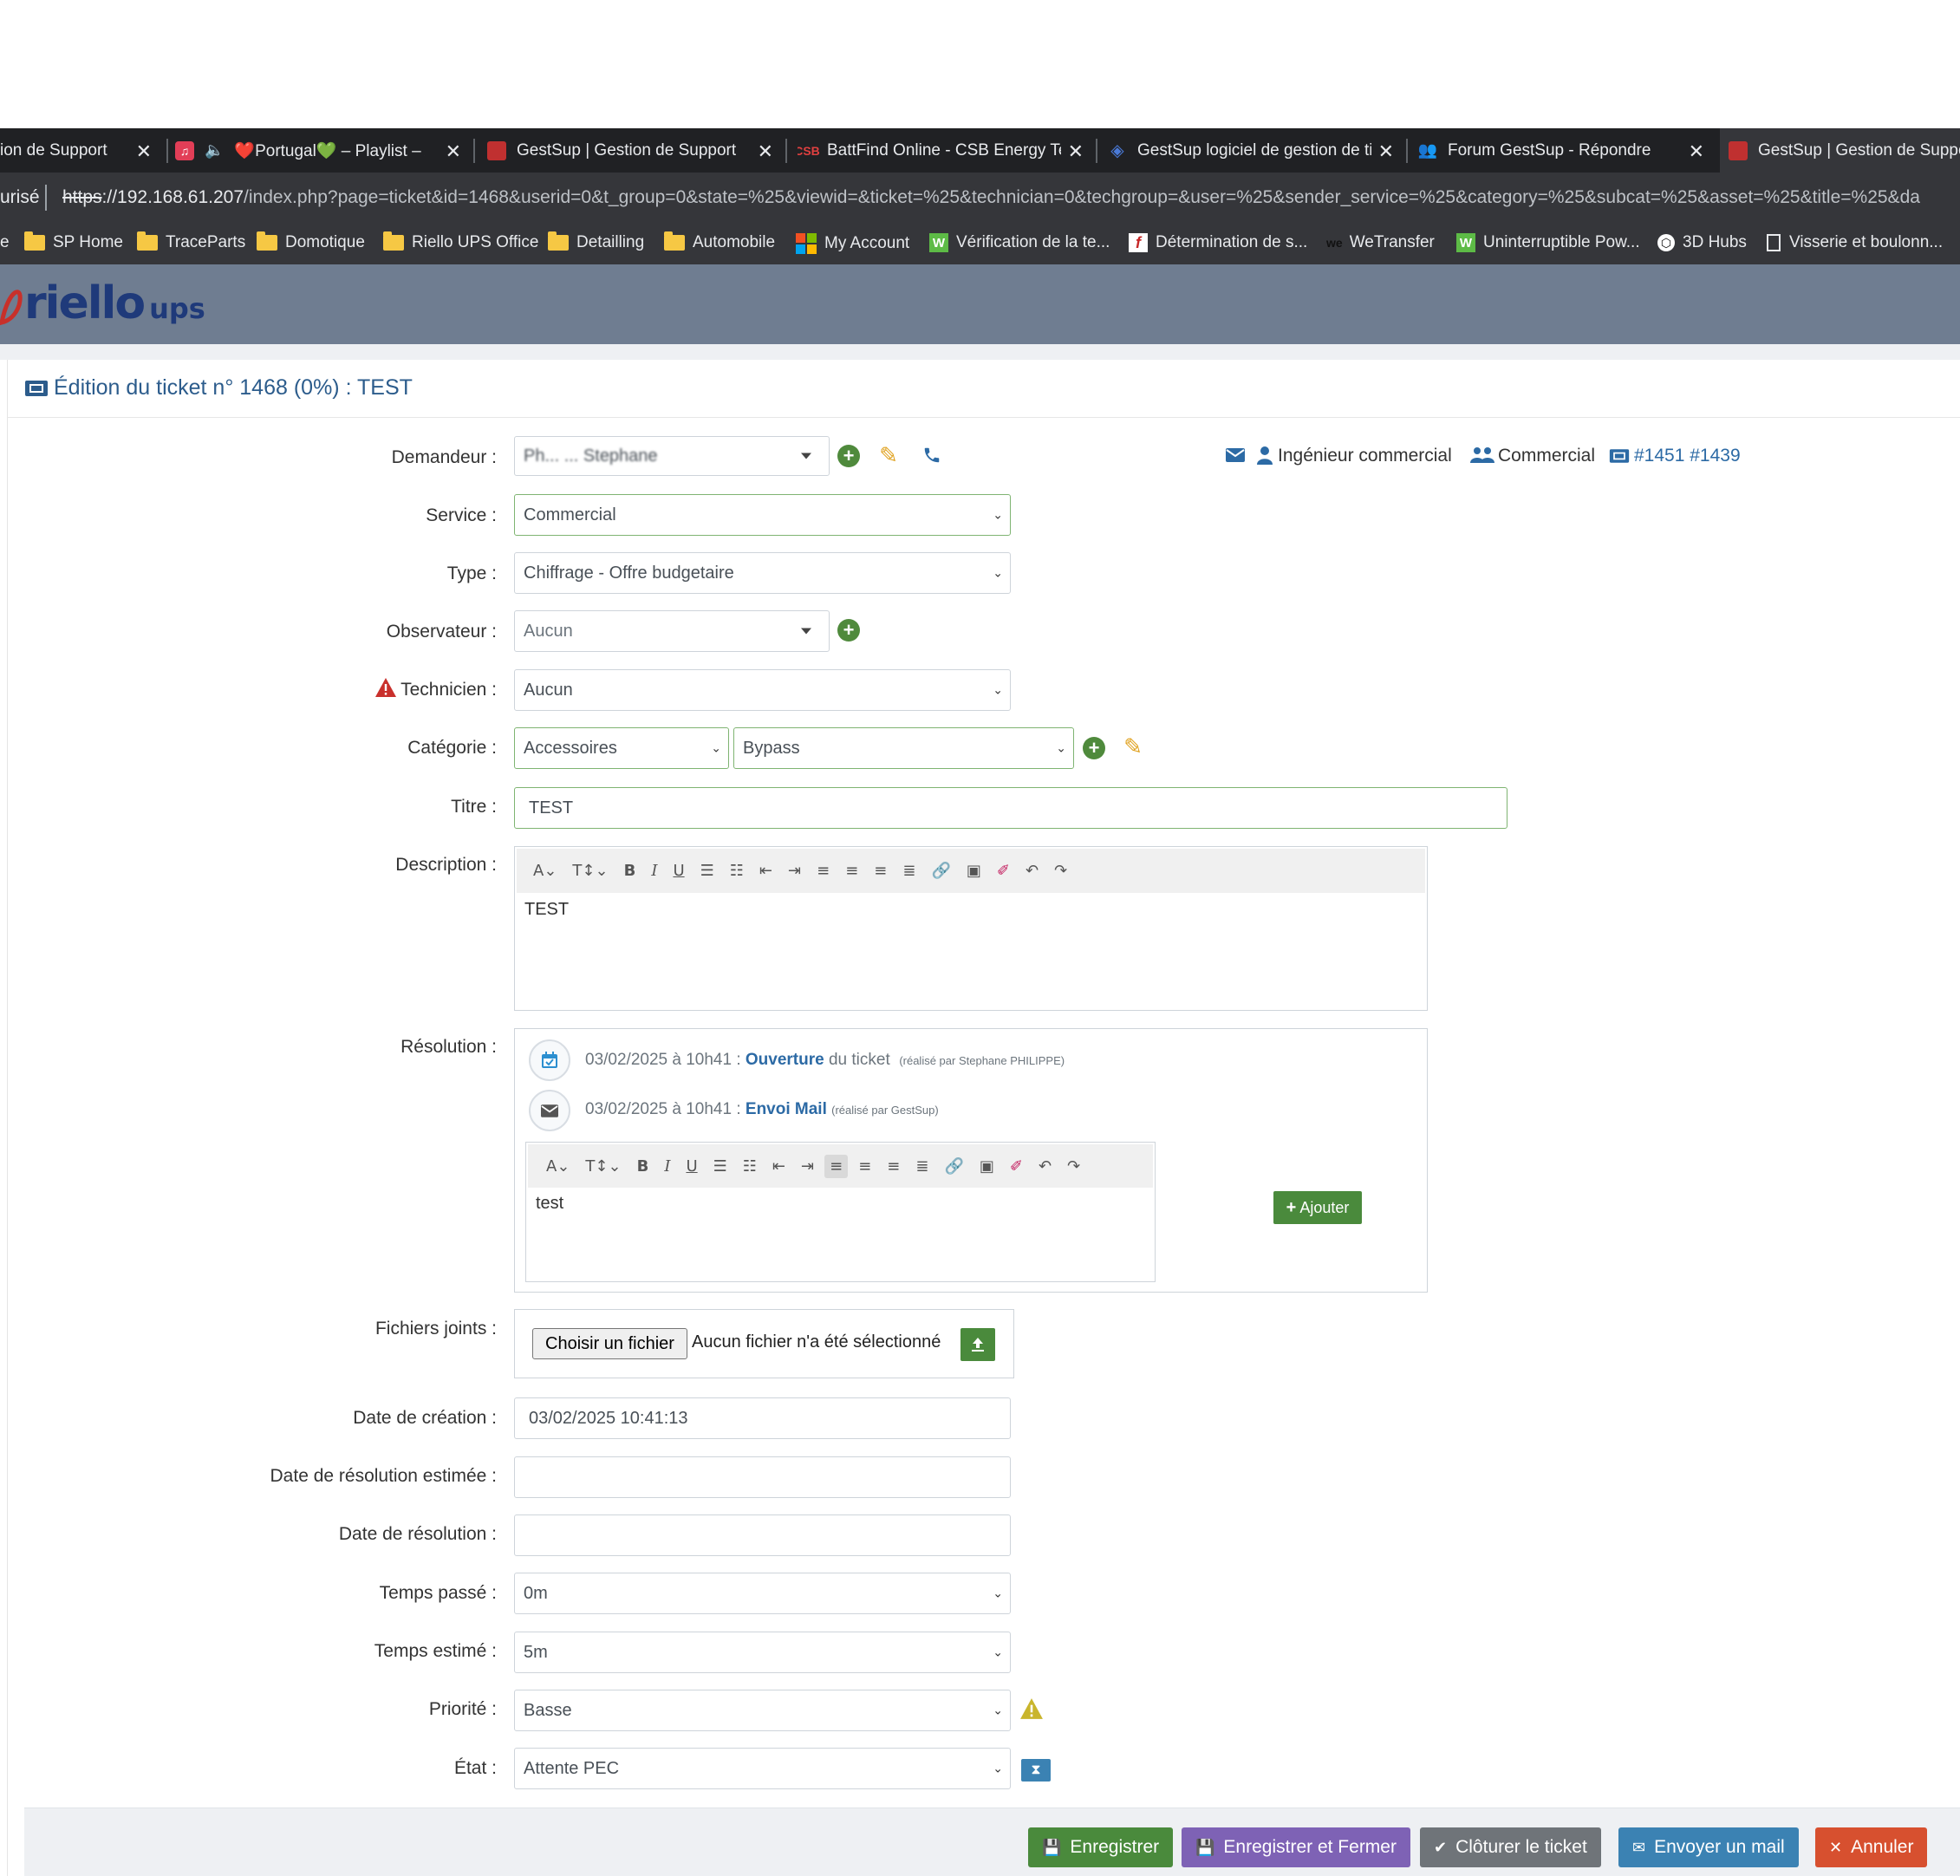 The width and height of the screenshot is (1960, 1876). I want to click on date-res-est-input, so click(762, 1477).